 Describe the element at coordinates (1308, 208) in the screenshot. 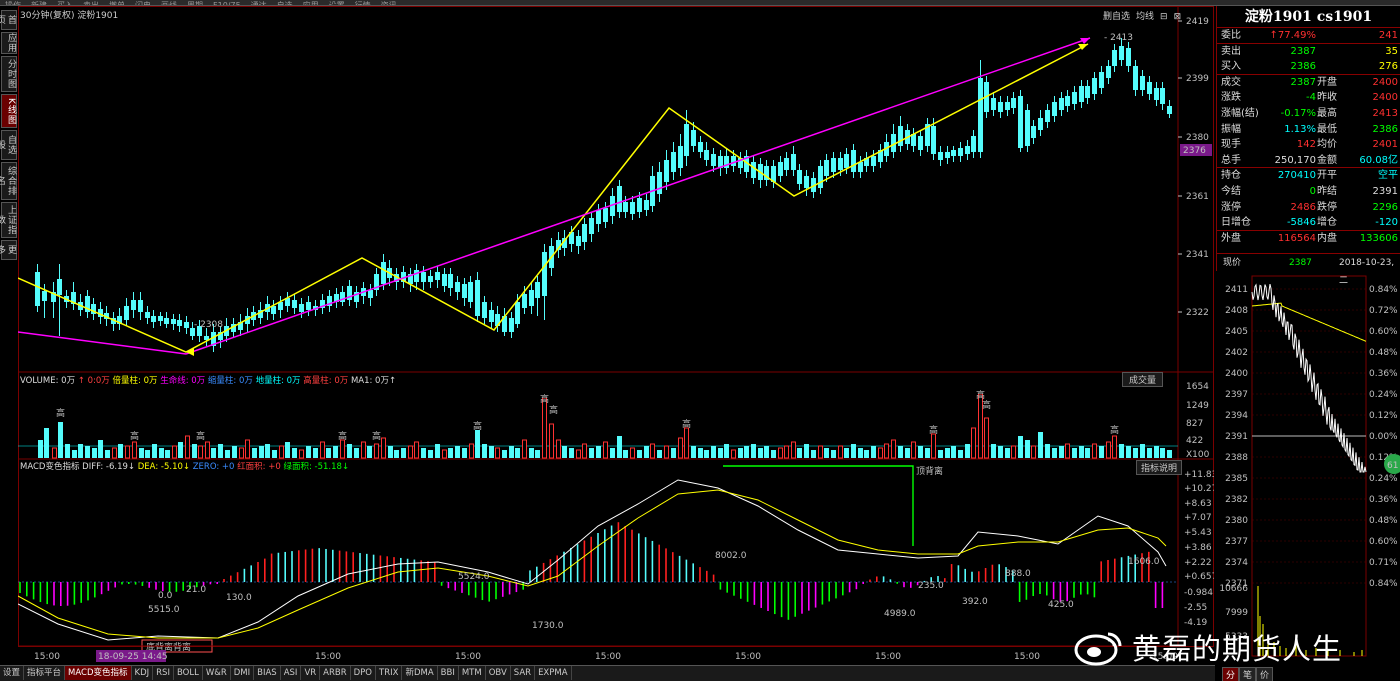

I see `quote-row: 涨停 2486 跌停 2296` at that location.